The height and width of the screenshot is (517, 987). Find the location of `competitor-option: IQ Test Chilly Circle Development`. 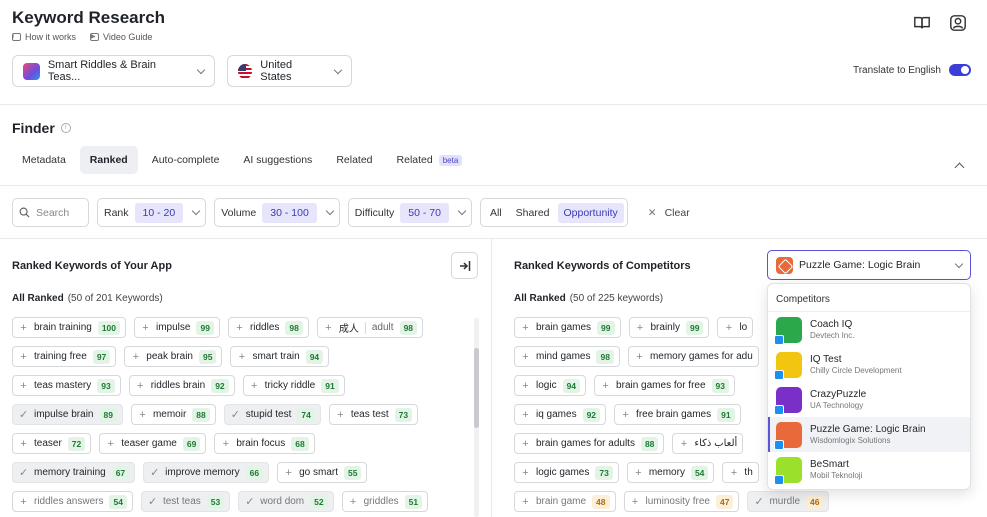

competitor-option: IQ Test Chilly Circle Development is located at coordinates (869, 364).